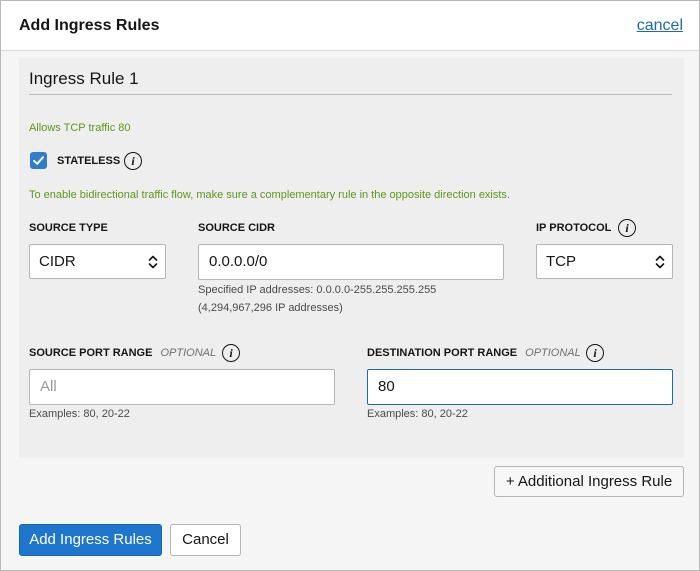 This screenshot has height=571, width=700. What do you see at coordinates (205, 540) in the screenshot?
I see `cancel-button: Cancel` at bounding box center [205, 540].